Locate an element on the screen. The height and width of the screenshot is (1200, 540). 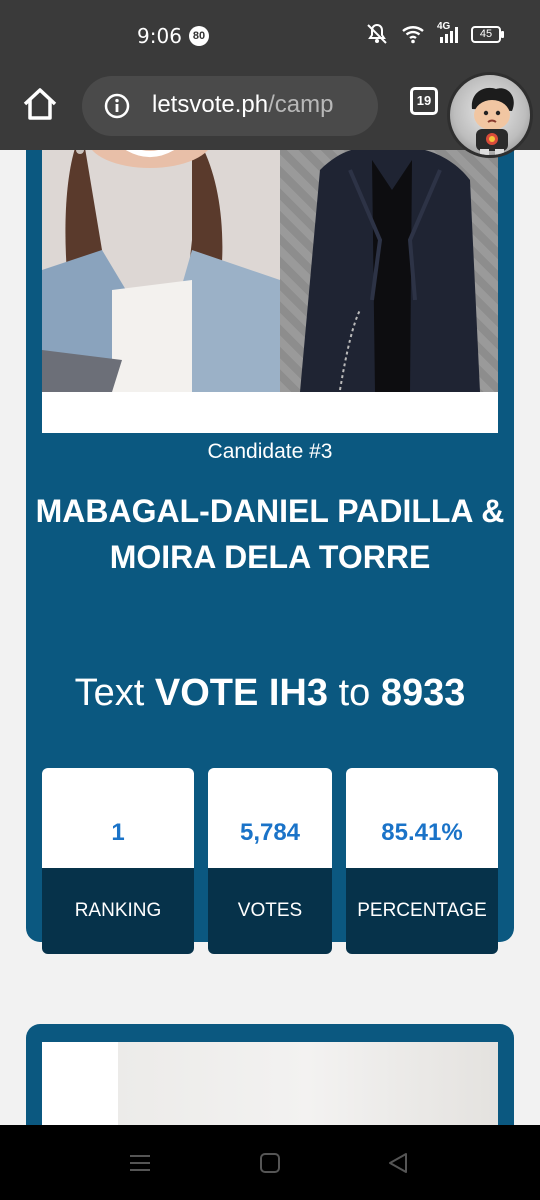
notification-count-badge: 80 is located at coordinates (199, 36).